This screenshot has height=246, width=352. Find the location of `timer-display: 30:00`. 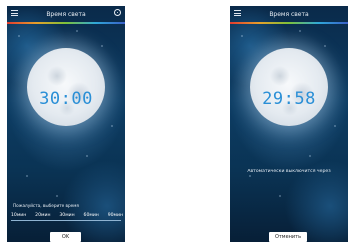

timer-display: 30:00 is located at coordinates (66, 99).